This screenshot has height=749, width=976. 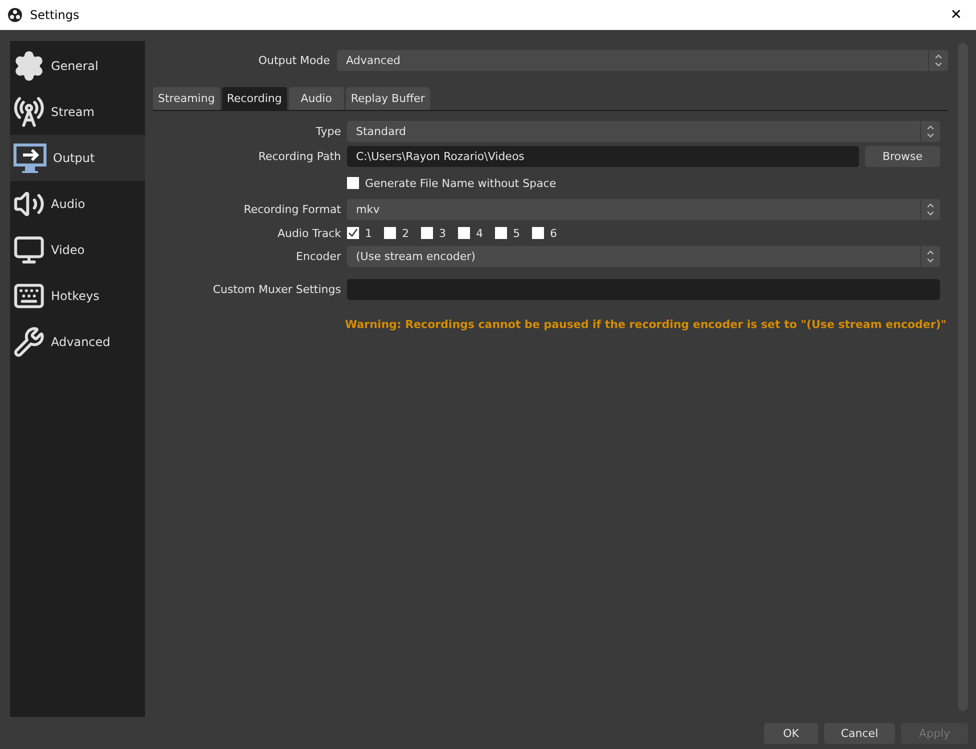 What do you see at coordinates (643, 289) in the screenshot?
I see `input-field` at bounding box center [643, 289].